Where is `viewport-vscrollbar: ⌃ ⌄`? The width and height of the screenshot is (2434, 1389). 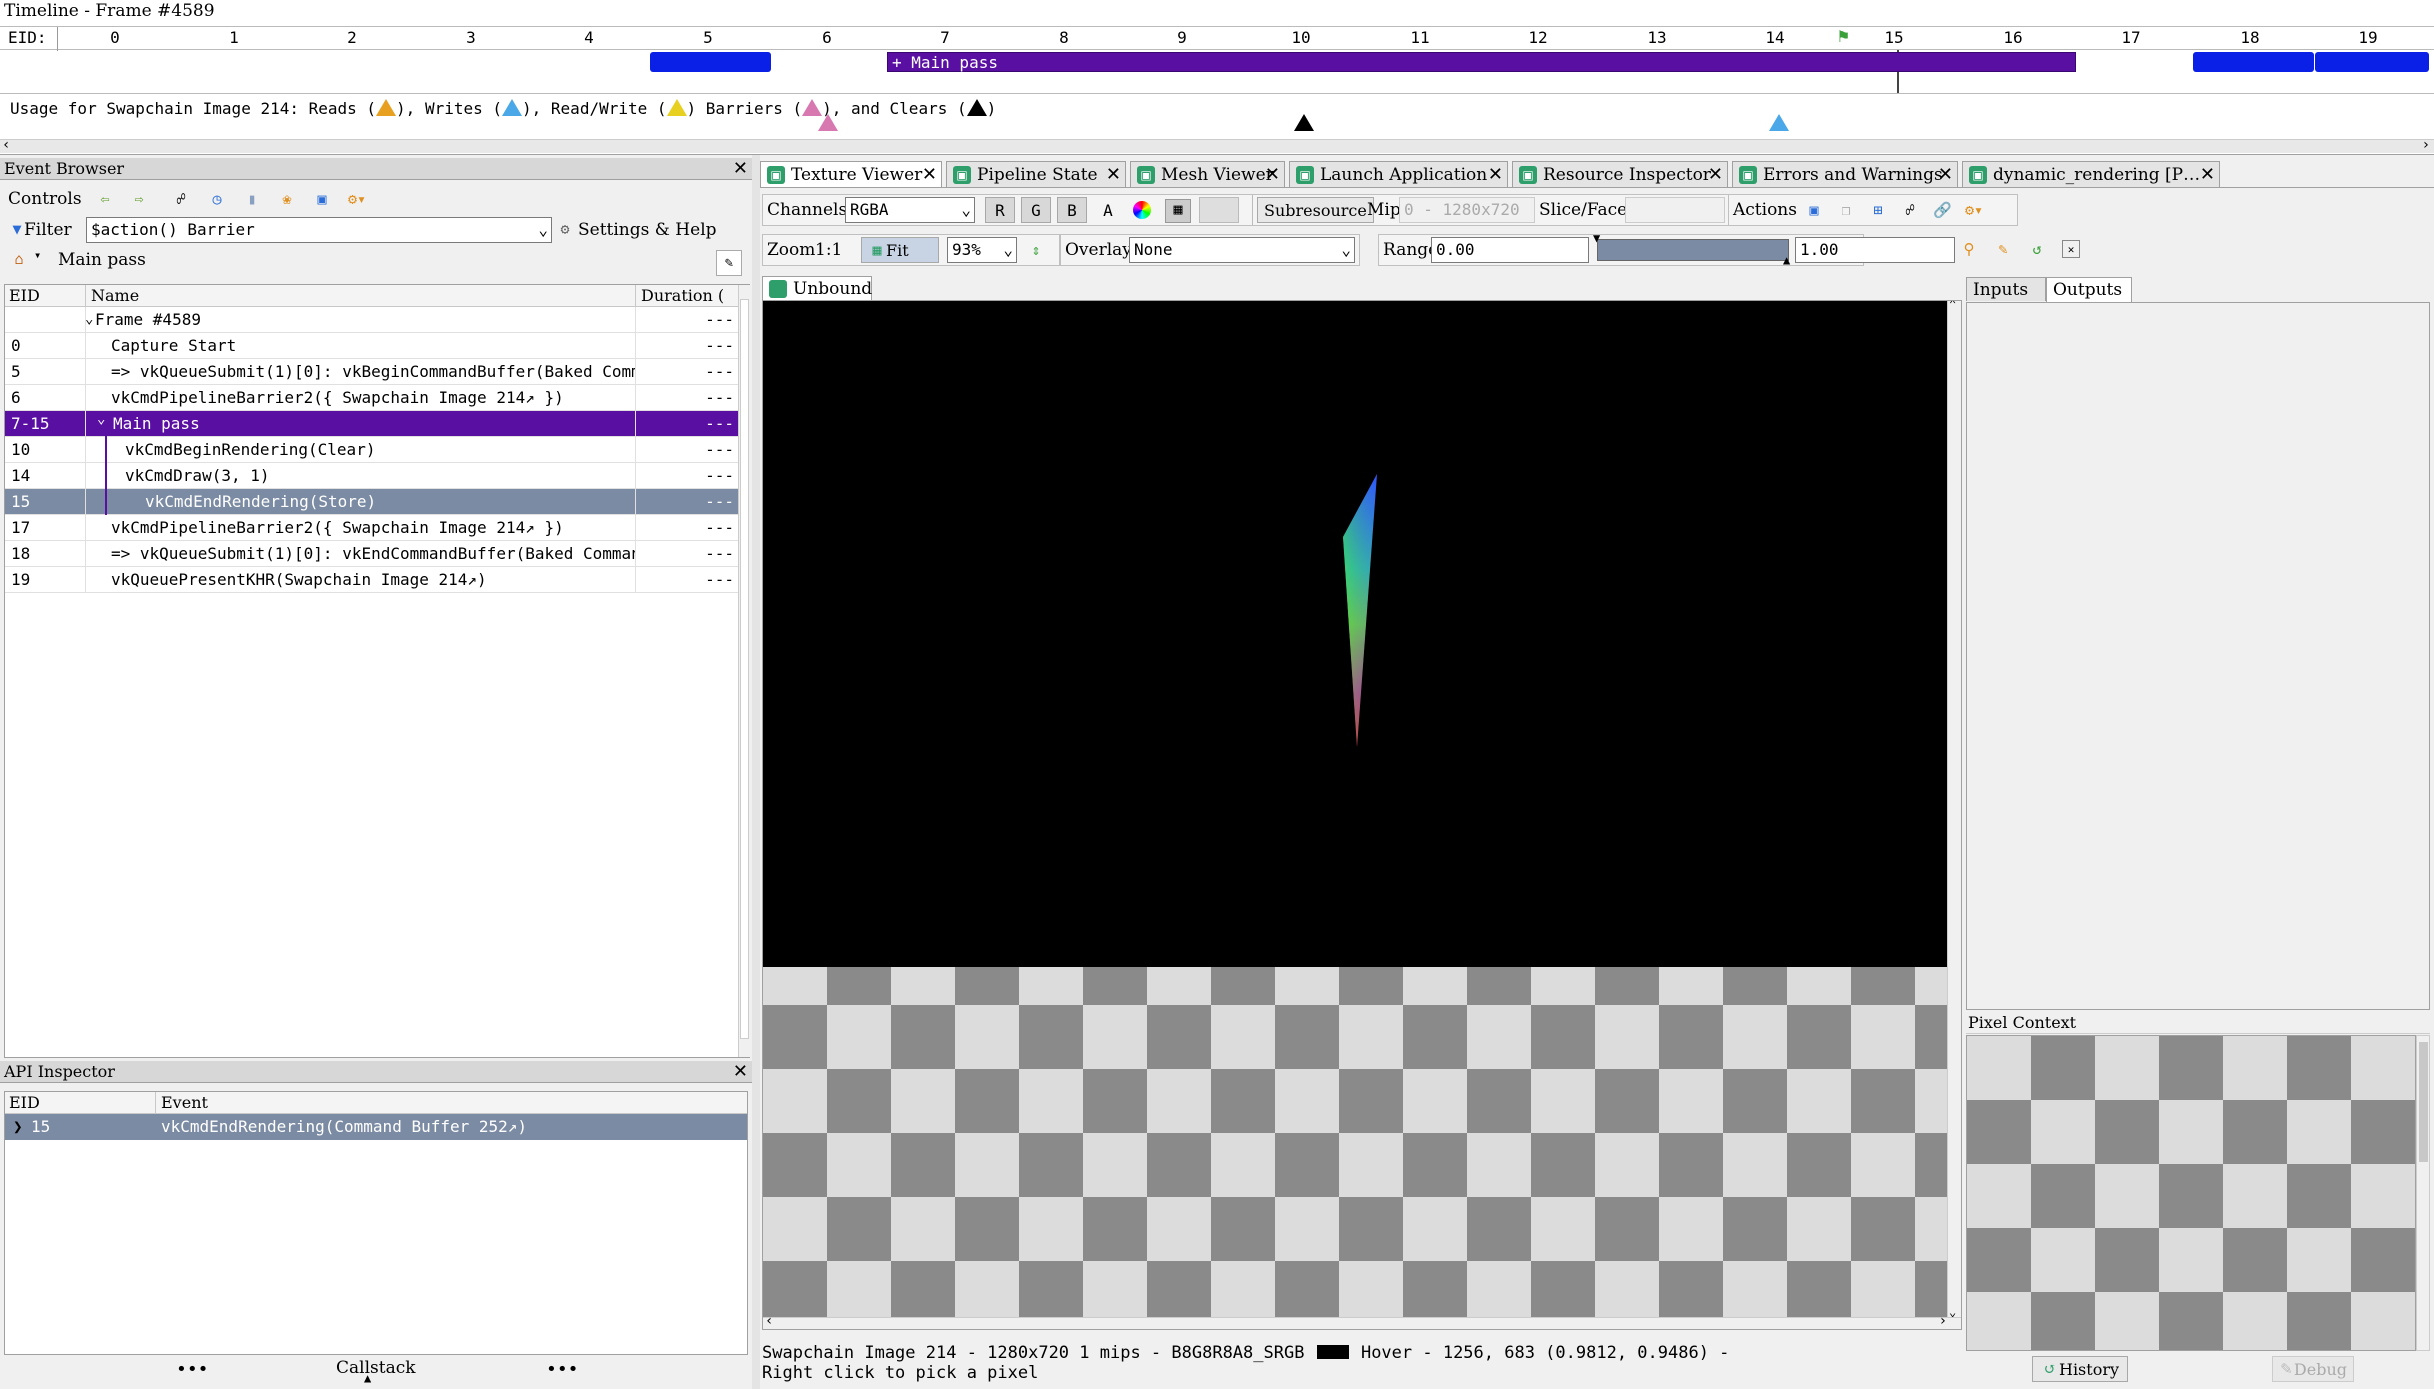
viewport-vscrollbar: ⌃ ⌄ is located at coordinates (1954, 810).